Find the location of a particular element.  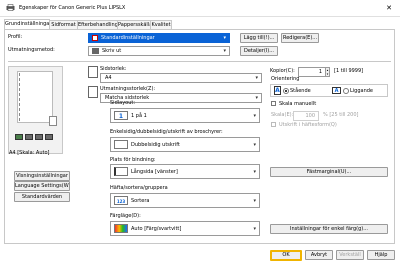

output-method-value: Skriv ut is located at coordinates (112, 51).